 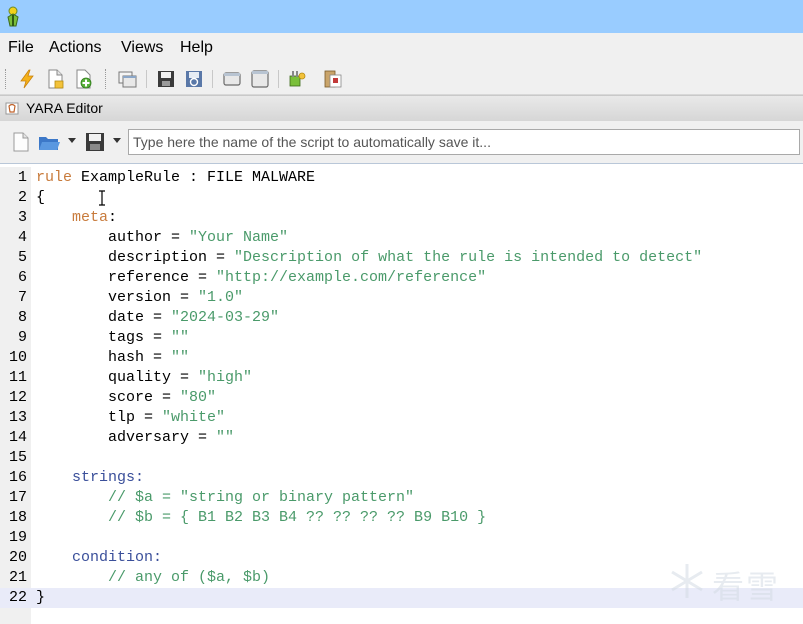 I want to click on line-number: 18, so click(x=17, y=517).